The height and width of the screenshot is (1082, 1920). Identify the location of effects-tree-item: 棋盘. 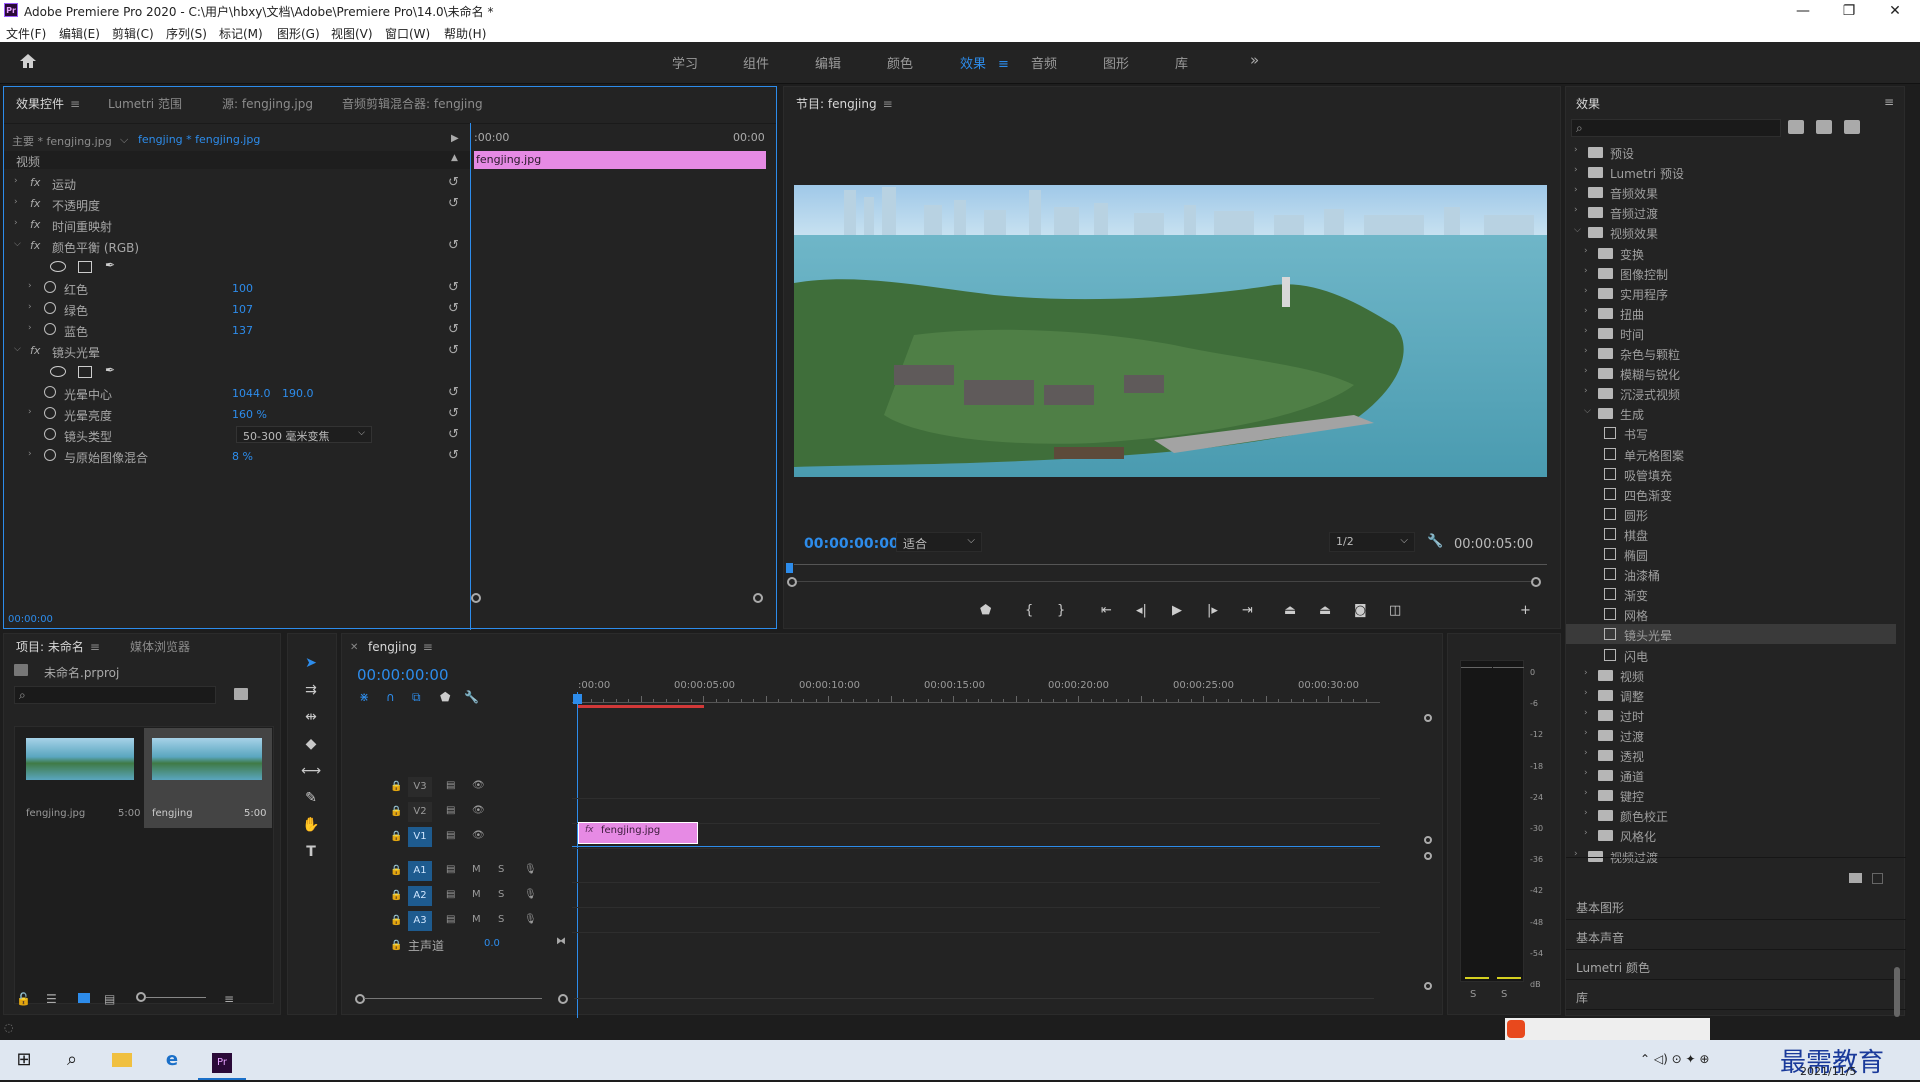
(1731, 534).